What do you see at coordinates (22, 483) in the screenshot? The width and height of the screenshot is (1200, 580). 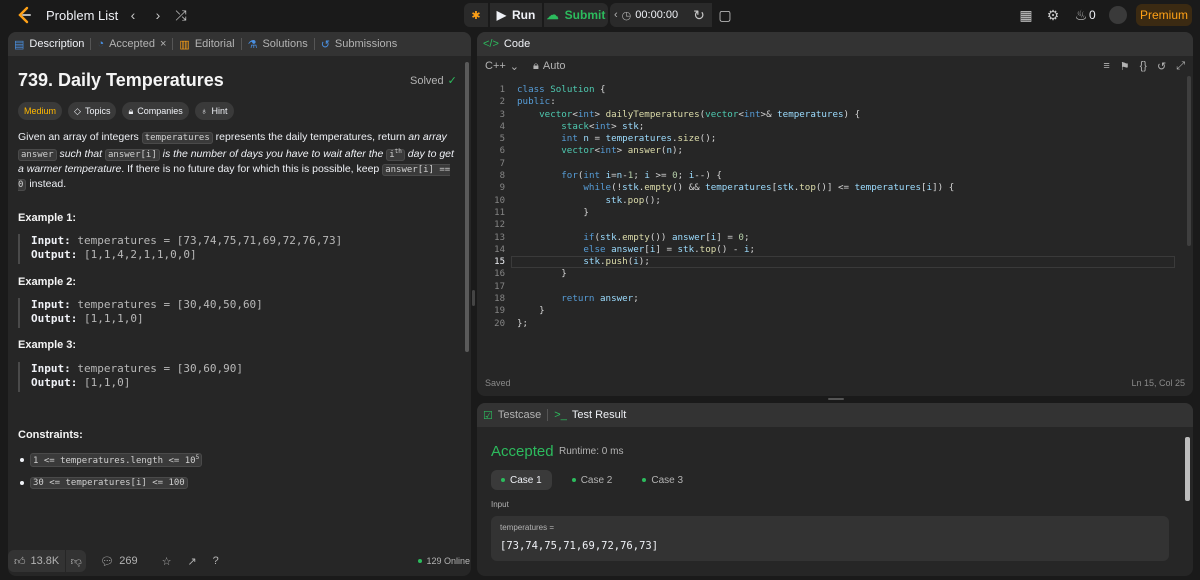 I see `bullet` at bounding box center [22, 483].